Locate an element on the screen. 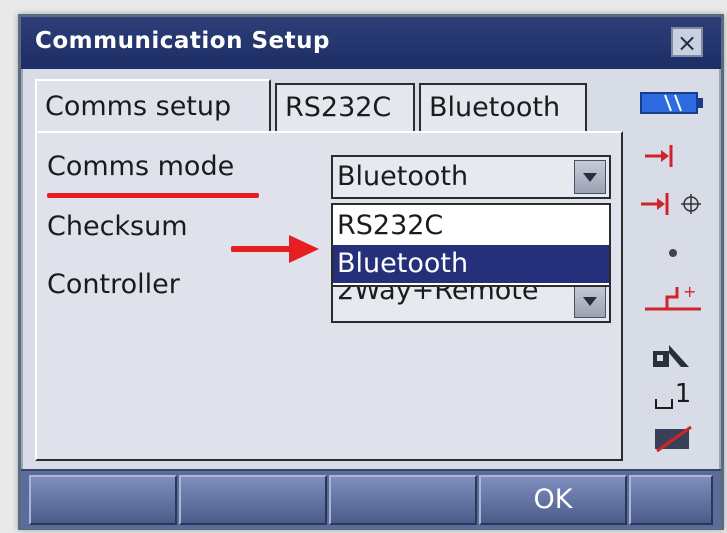 The width and height of the screenshot is (727, 533). window-title: Communication Setup is located at coordinates (182, 41).